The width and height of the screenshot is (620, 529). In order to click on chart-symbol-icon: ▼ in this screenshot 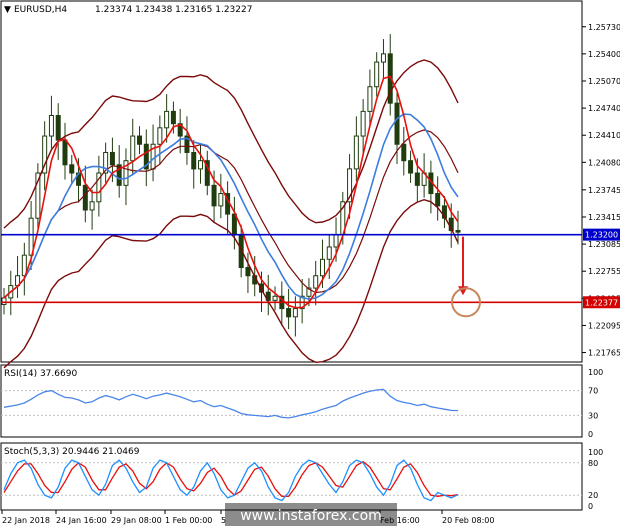, I will do `click(7, 10)`.